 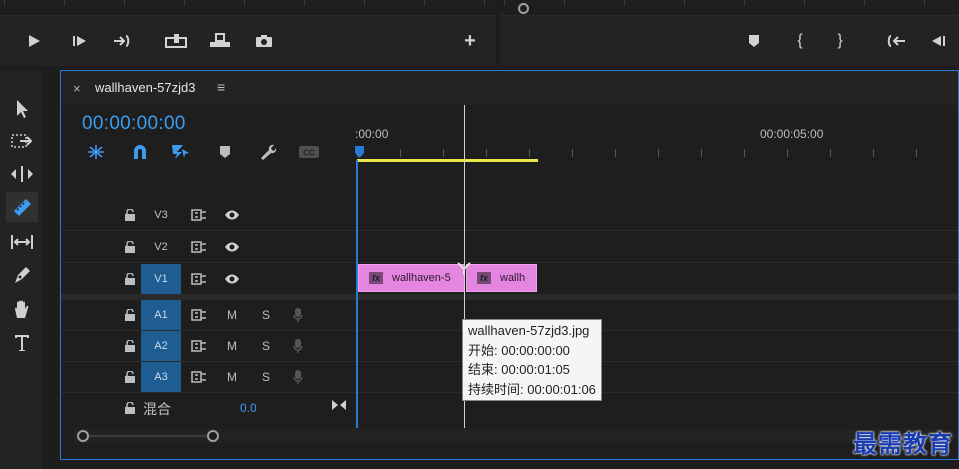 I want to click on insert-icon, so click(x=176, y=41).